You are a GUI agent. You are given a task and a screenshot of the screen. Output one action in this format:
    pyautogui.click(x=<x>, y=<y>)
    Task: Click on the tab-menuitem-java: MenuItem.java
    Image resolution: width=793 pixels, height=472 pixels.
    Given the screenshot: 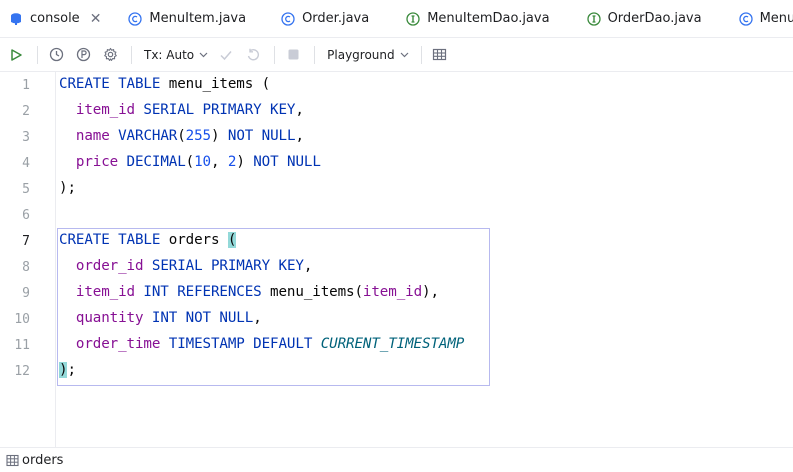 What is the action you would take?
    pyautogui.click(x=186, y=18)
    